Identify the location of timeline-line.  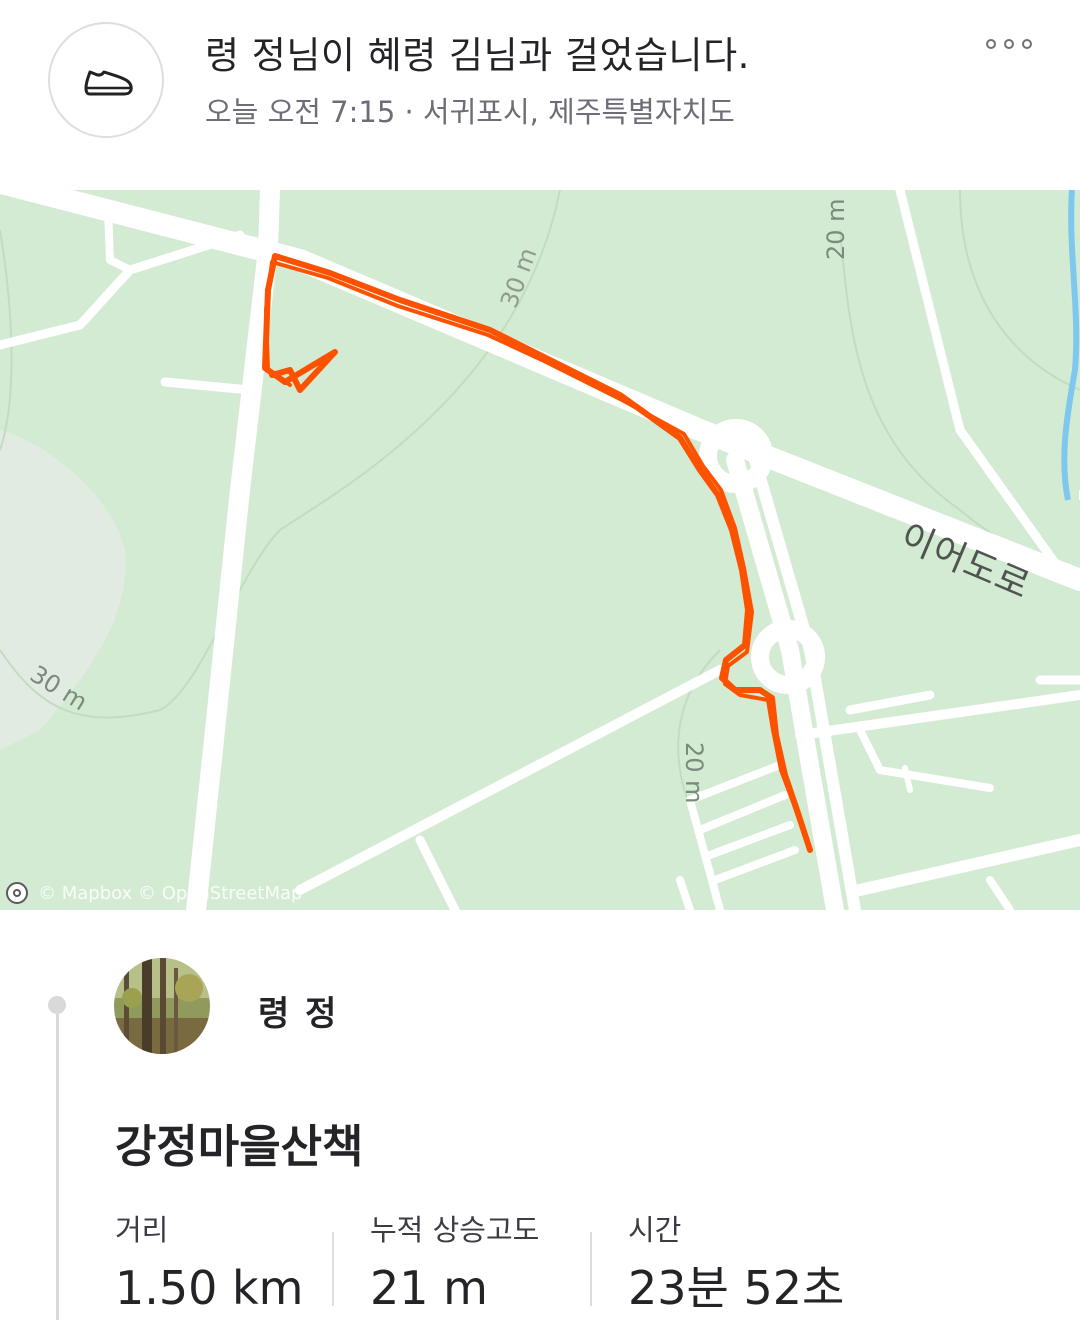
(57, 1162).